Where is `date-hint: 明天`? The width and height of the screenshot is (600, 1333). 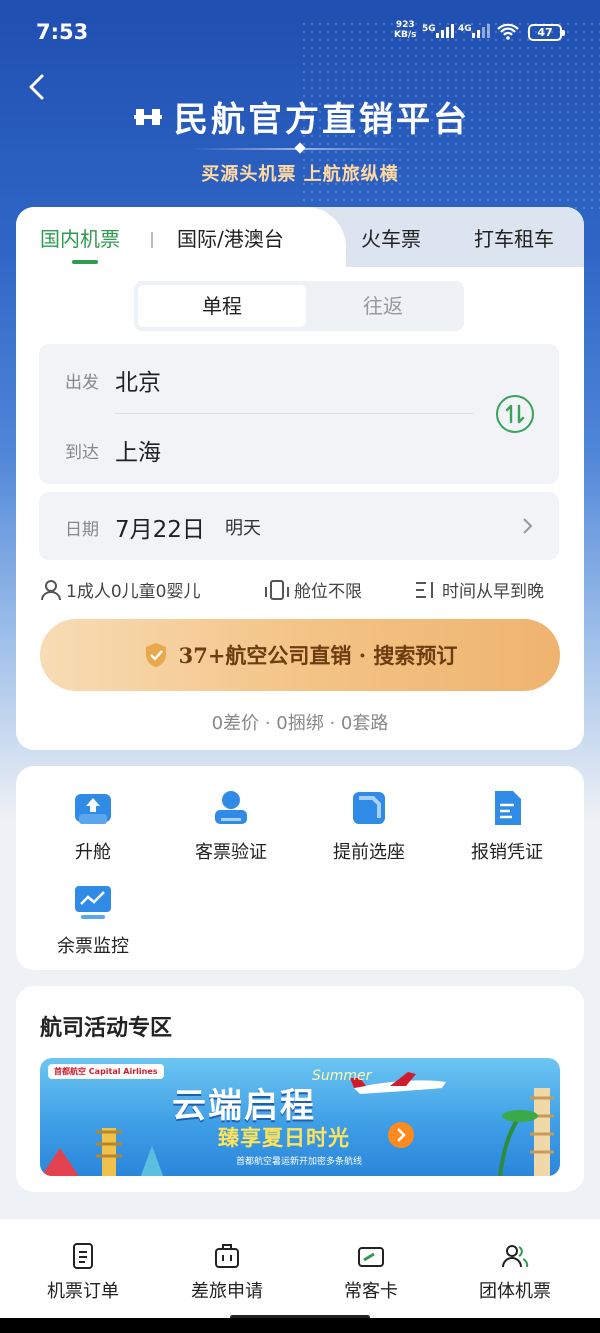
date-hint: 明天 is located at coordinates (243, 528).